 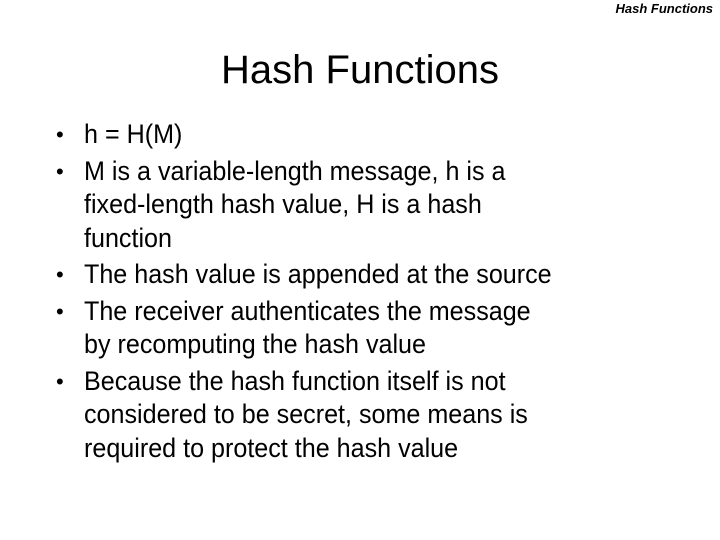 What do you see at coordinates (307, 310) in the screenshot?
I see `bullet-line: The receiver authenticates the message` at bounding box center [307, 310].